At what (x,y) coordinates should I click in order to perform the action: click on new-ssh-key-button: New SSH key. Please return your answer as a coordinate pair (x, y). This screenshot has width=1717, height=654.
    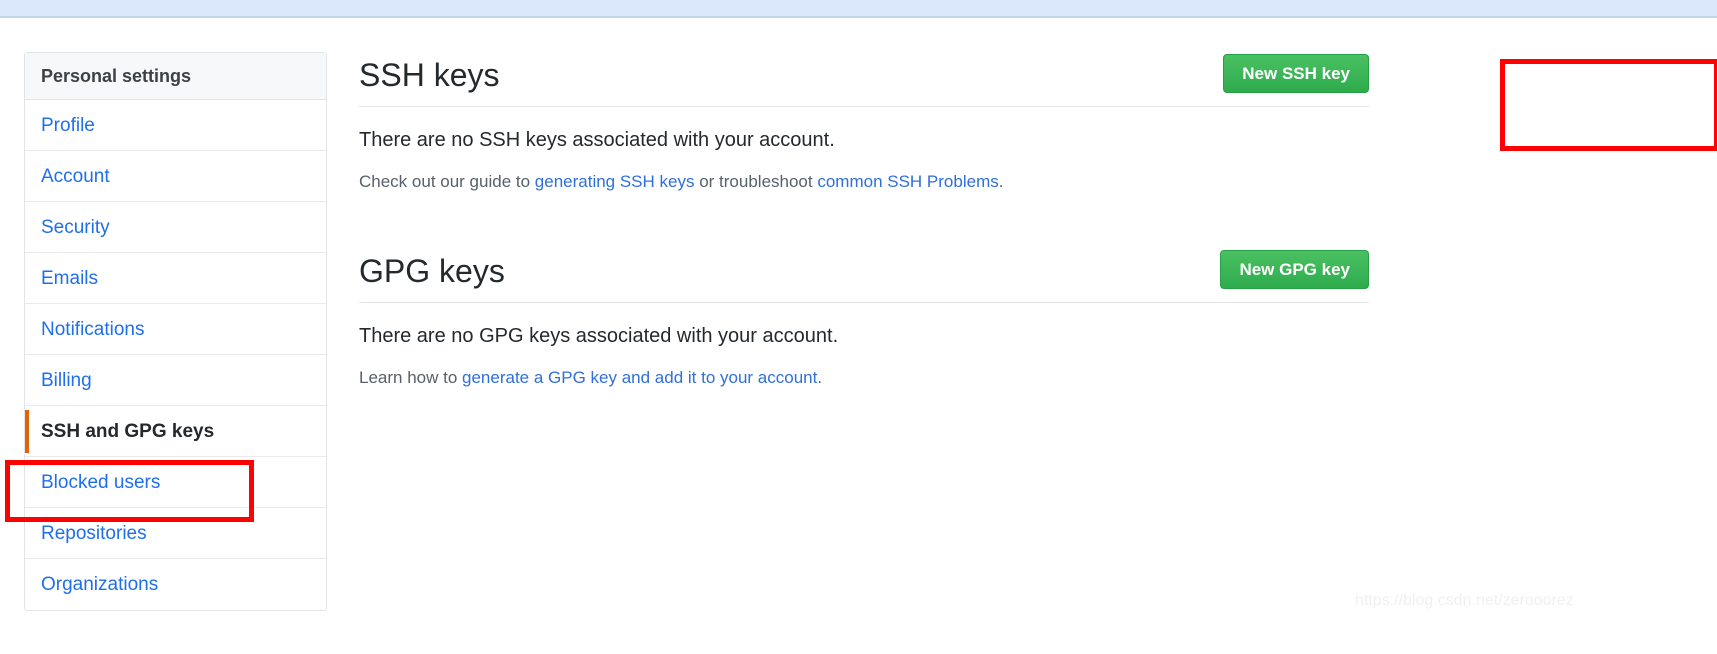
    Looking at the image, I should click on (1296, 73).